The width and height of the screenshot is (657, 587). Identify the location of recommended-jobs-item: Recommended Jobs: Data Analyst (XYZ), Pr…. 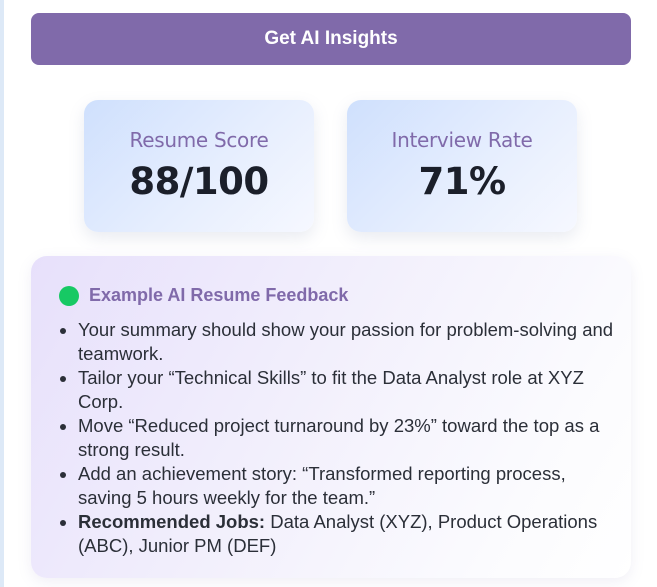
(338, 534).